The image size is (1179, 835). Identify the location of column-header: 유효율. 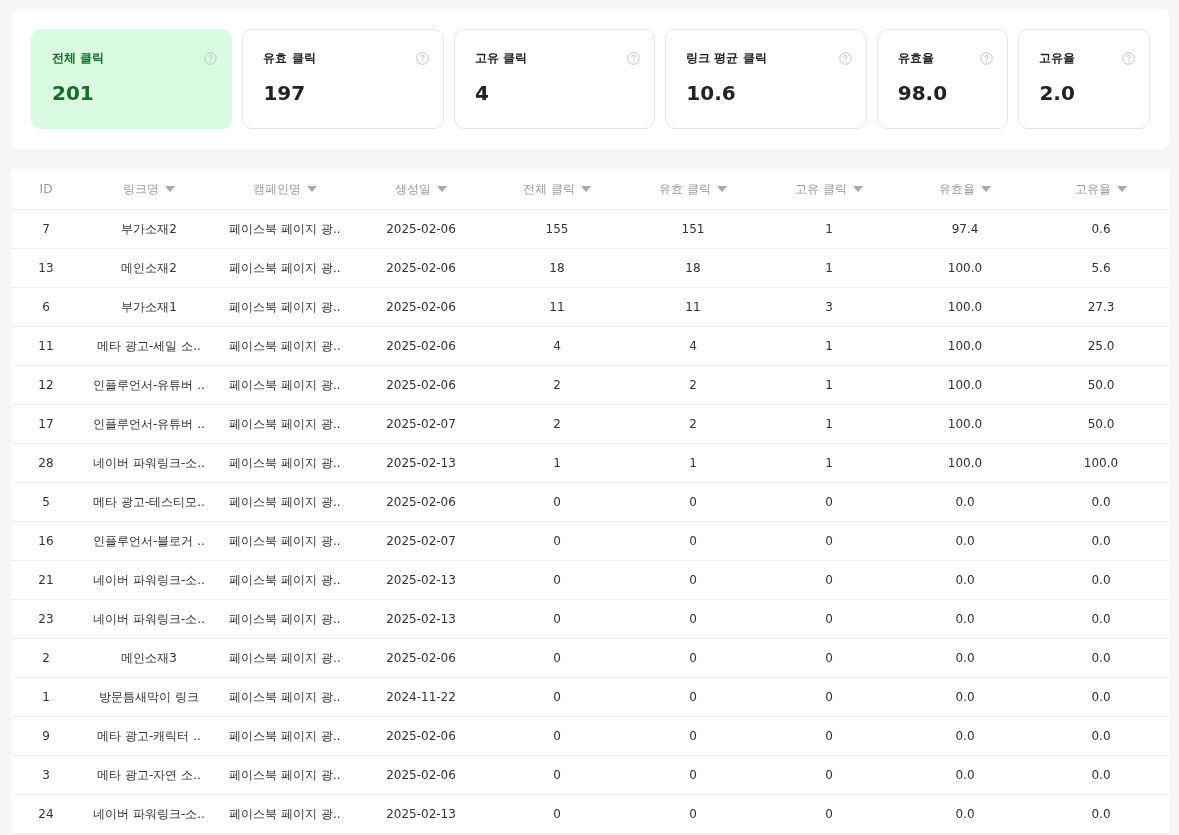
(965, 189).